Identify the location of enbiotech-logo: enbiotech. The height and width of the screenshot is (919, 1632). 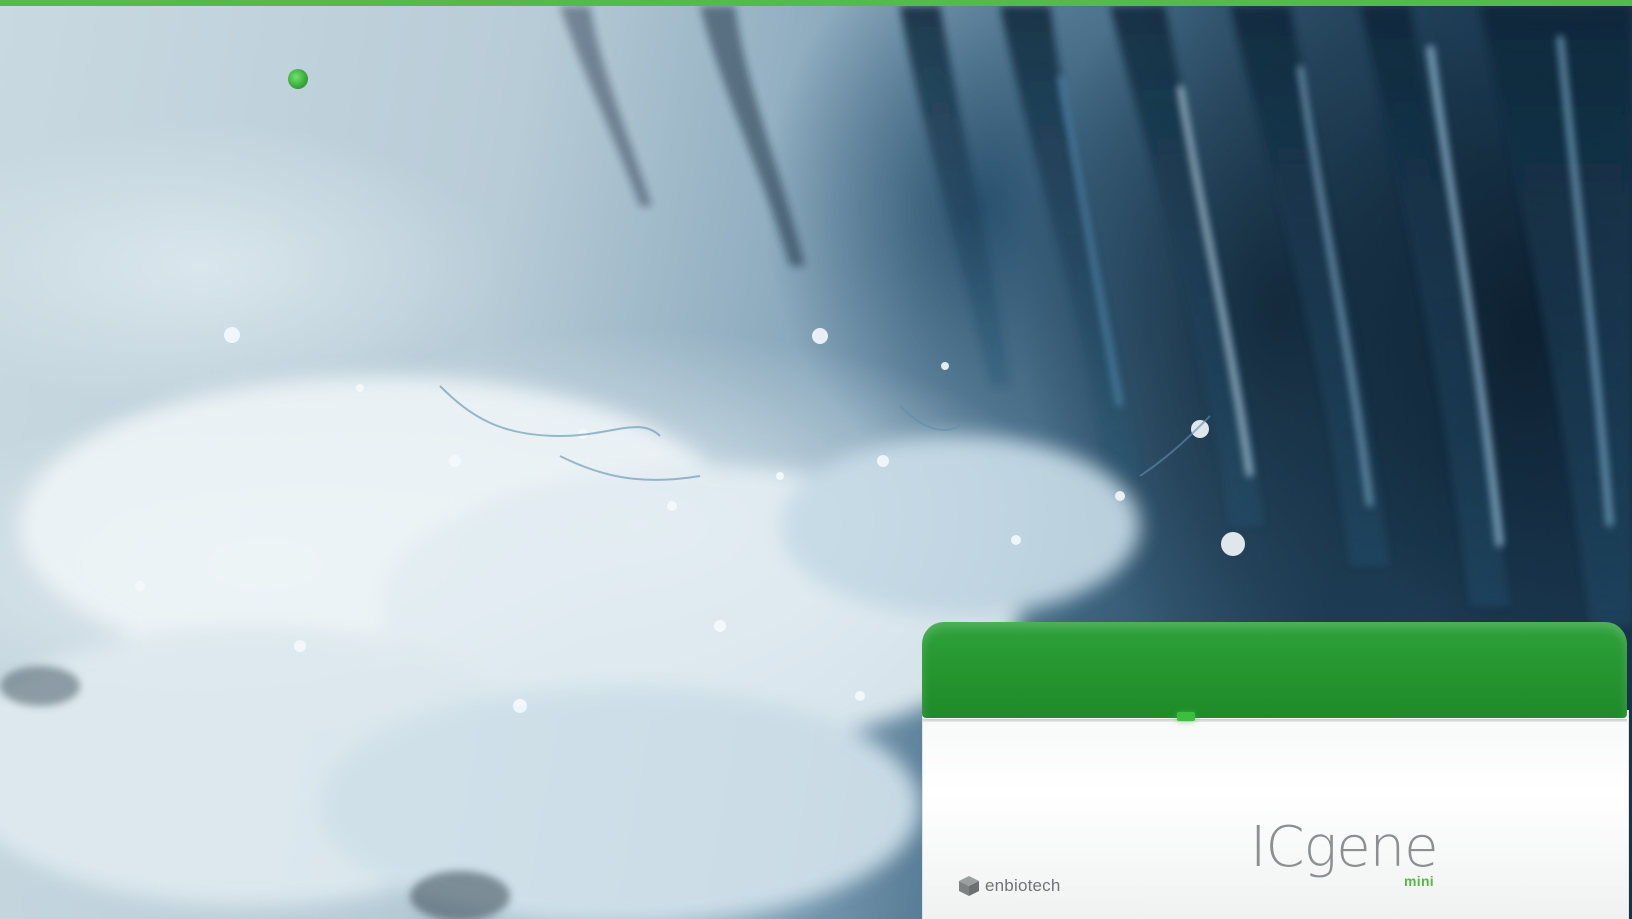
(1009, 886).